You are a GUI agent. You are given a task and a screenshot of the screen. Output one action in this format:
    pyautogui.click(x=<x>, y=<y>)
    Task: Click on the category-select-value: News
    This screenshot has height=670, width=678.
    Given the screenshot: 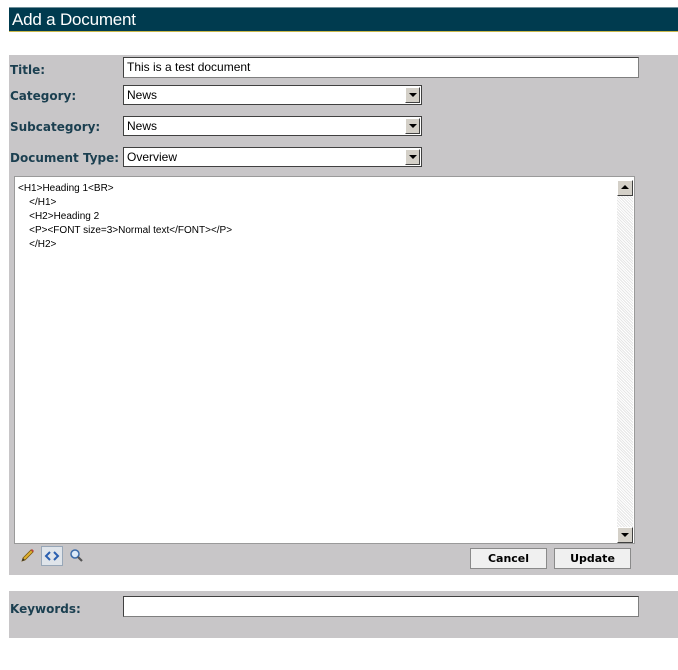 What is the action you would take?
    pyautogui.click(x=142, y=95)
    